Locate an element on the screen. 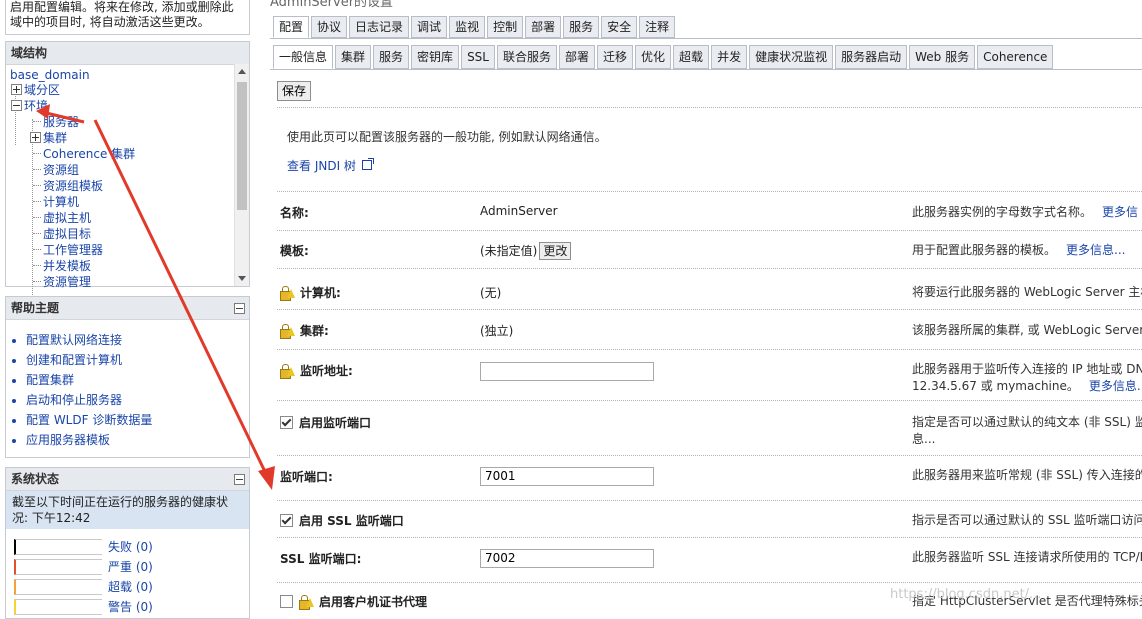 The height and width of the screenshot is (619, 1142). tab-logging: 日志记录 is located at coordinates (379, 27).